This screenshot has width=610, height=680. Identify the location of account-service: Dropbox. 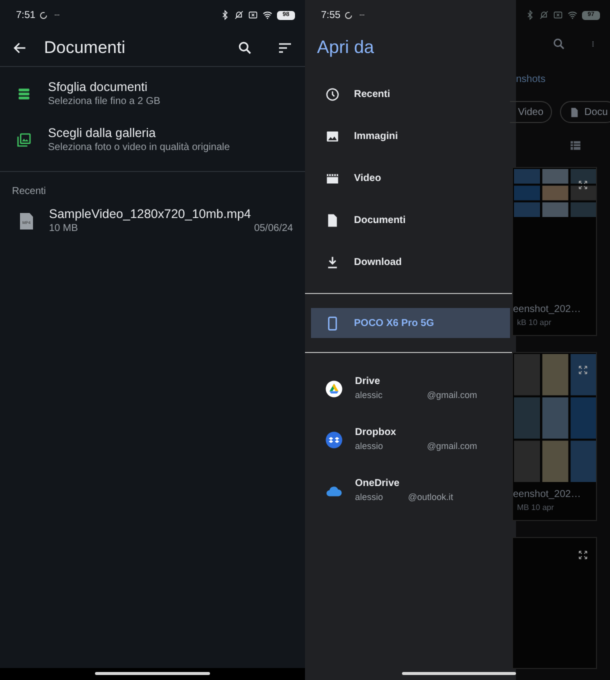
(376, 433).